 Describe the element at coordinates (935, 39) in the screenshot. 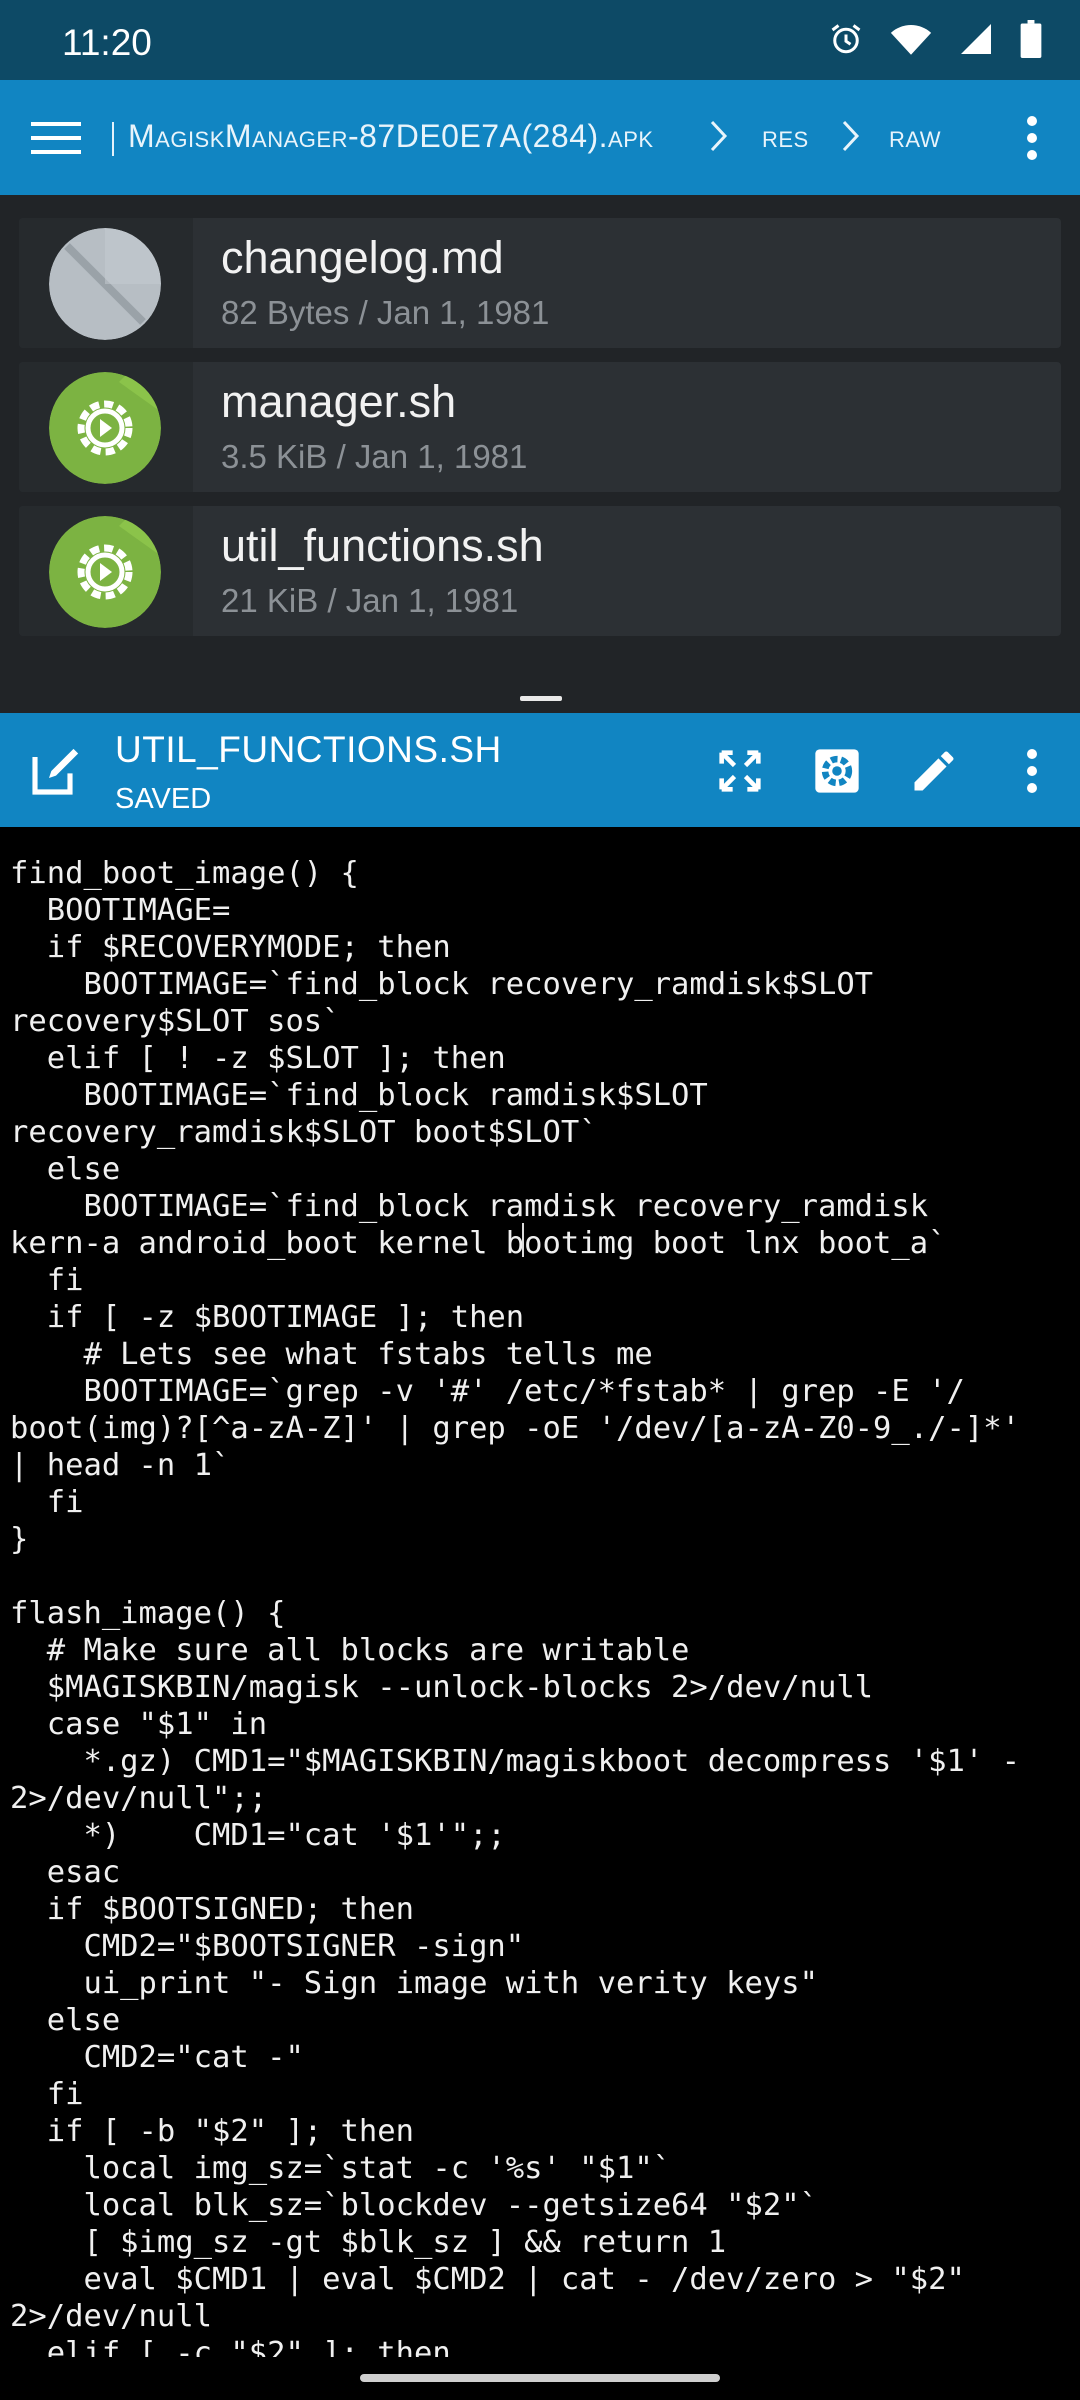

I see `status-icons` at that location.